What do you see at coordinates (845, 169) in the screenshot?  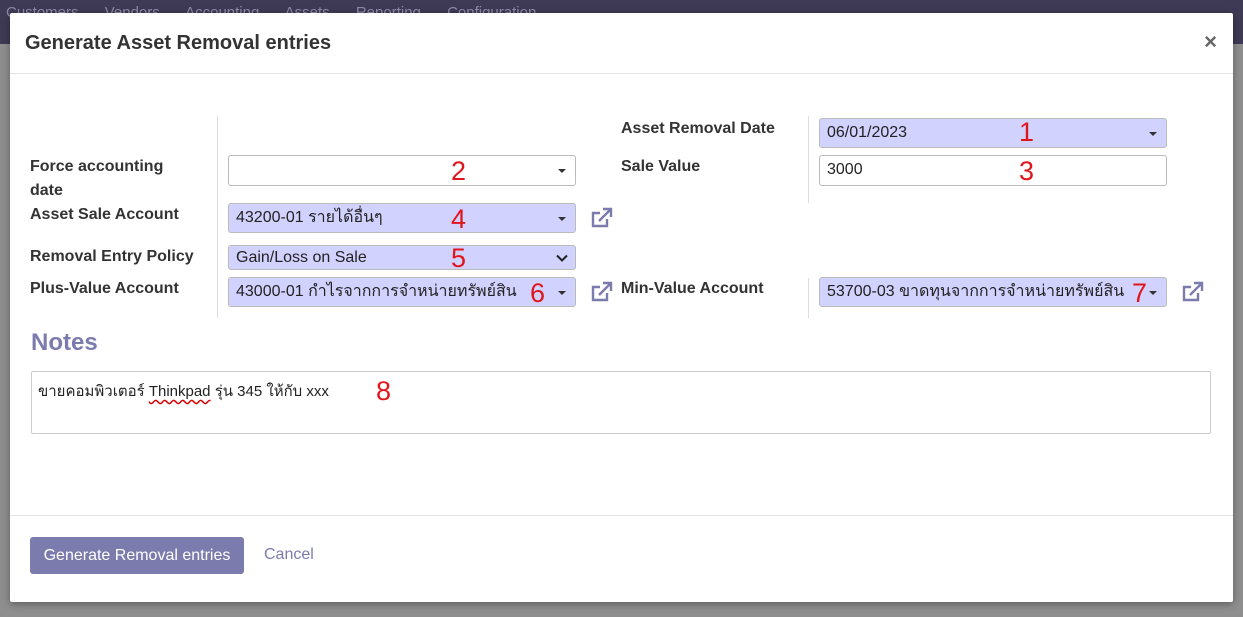 I see `sale-value-text: 3000` at bounding box center [845, 169].